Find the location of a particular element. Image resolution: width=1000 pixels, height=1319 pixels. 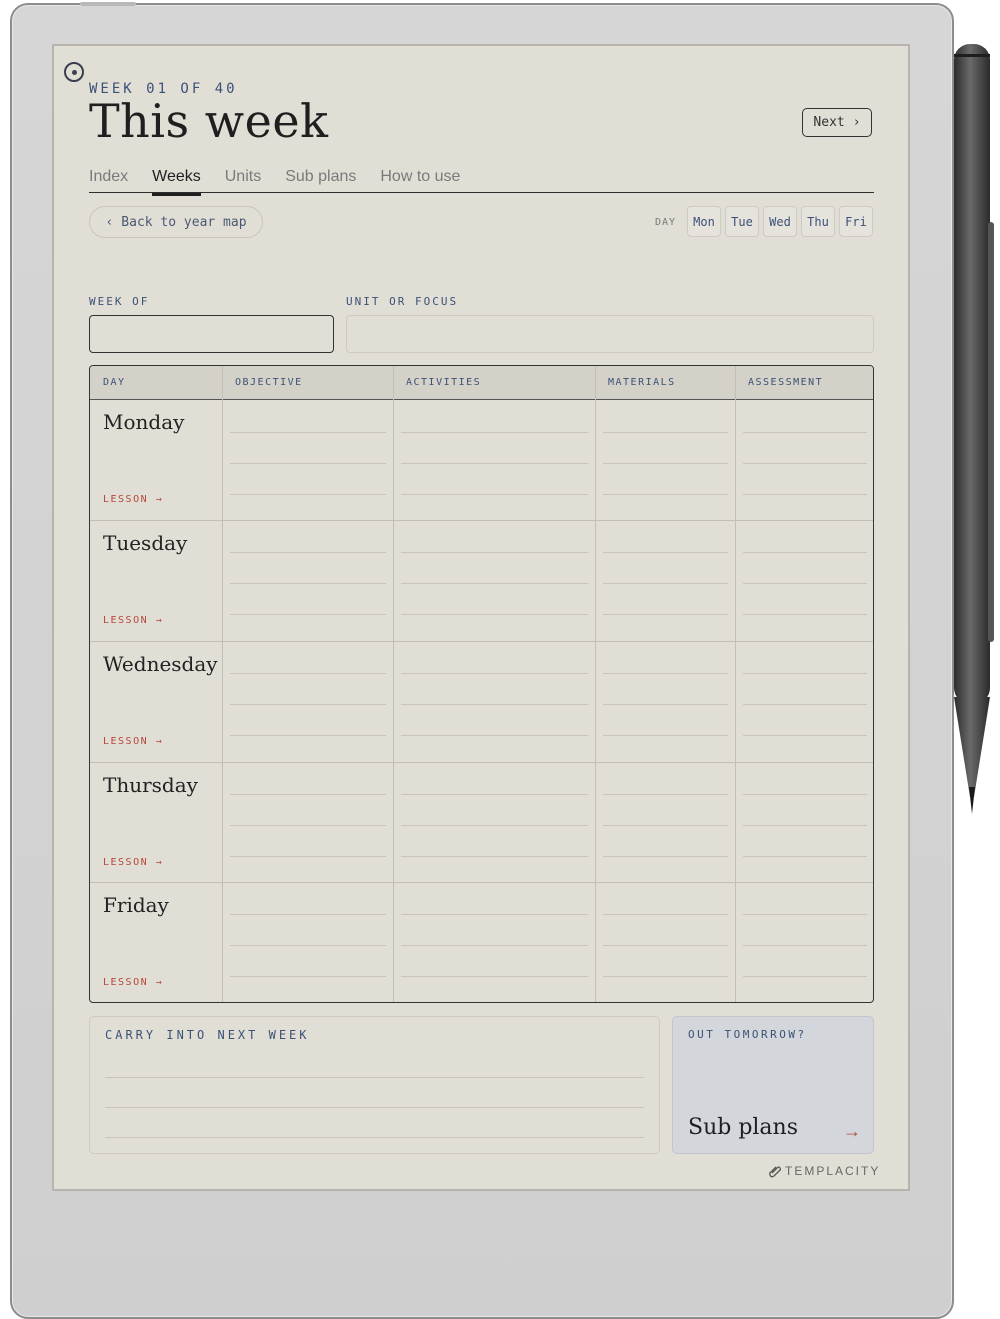

tab-sub-plans: Sub plans is located at coordinates (320, 180).